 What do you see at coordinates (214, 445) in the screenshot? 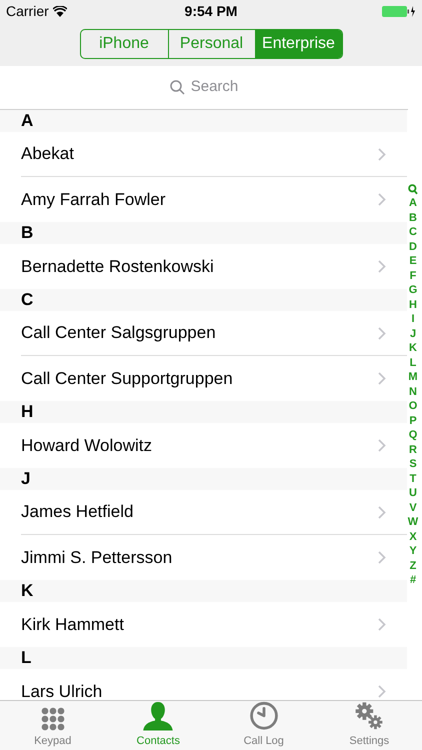
I see `contact-row: Howard Wolowitz` at bounding box center [214, 445].